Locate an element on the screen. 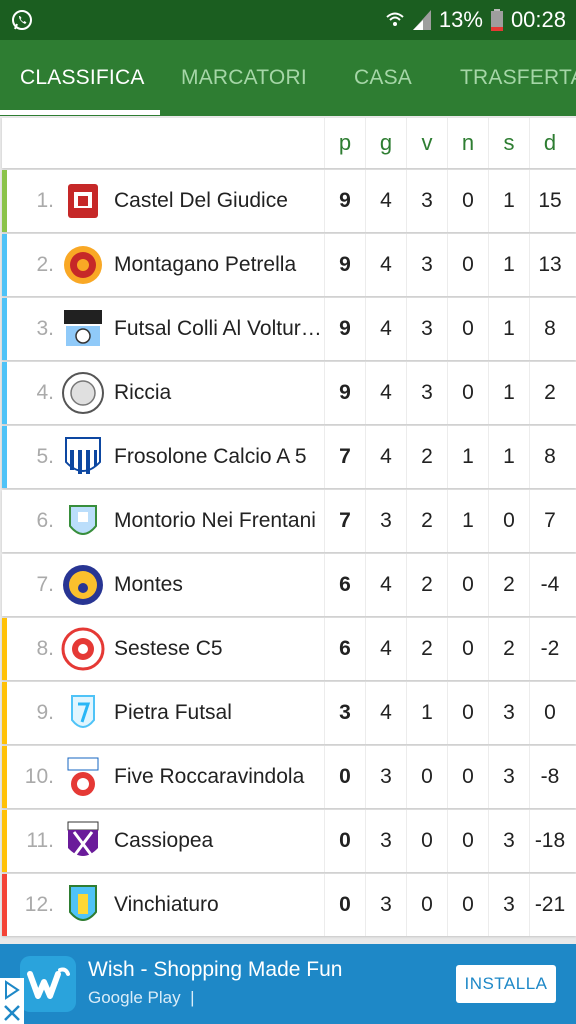 The image size is (576, 1024). stat-d: -4 is located at coordinates (549, 585).